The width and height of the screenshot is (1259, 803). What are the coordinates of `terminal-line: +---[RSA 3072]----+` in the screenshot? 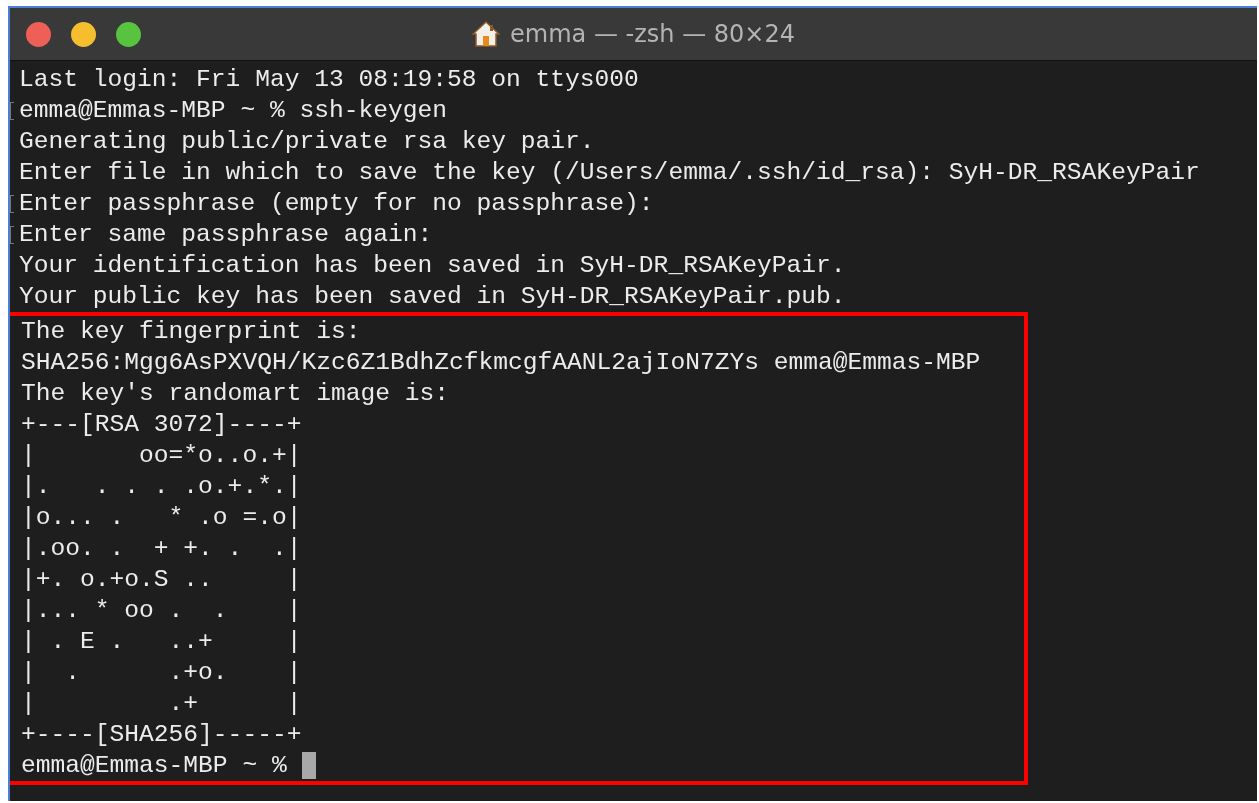 It's located at (161, 425).